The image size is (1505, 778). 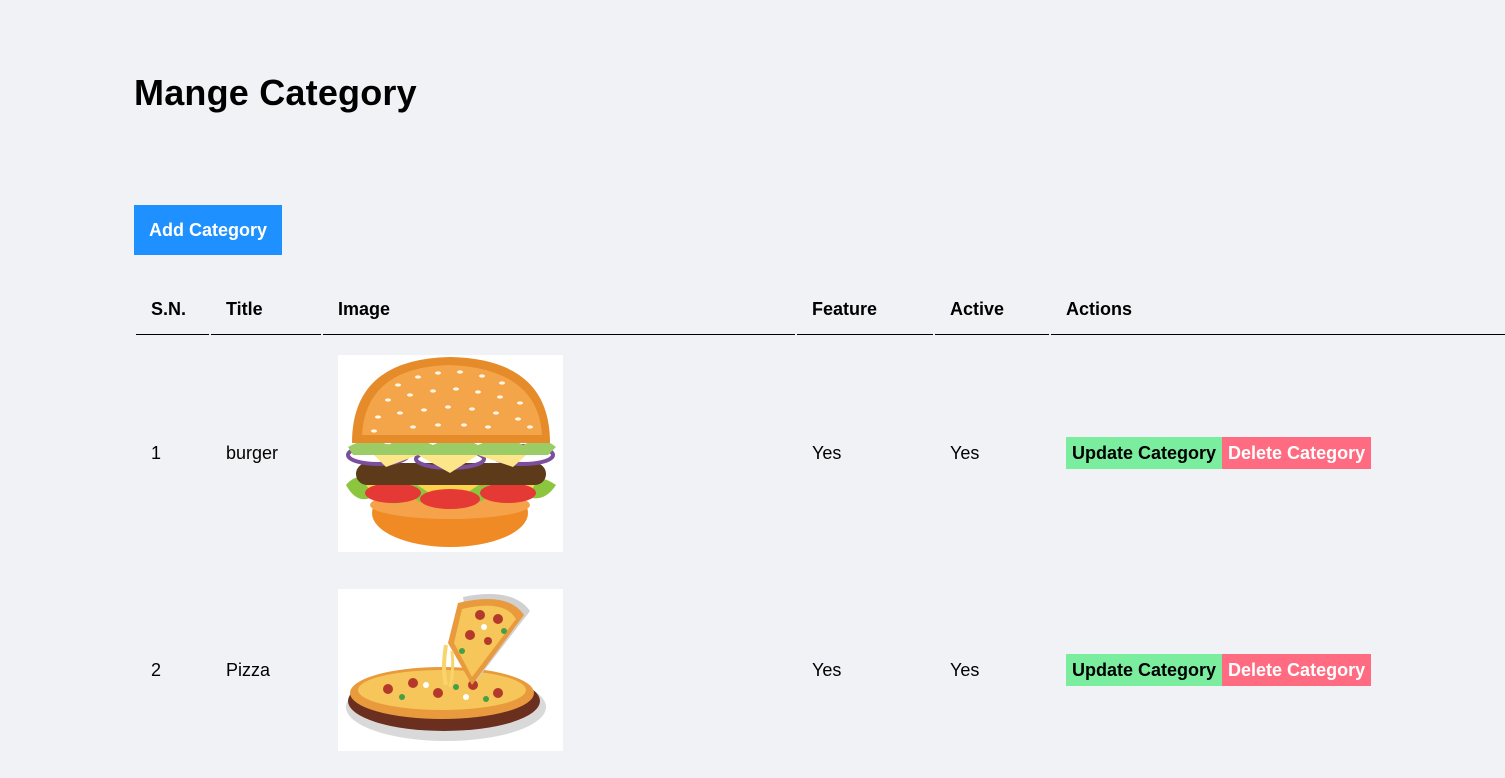 I want to click on table-header-row: S.N. Title Image Feature Active Actions, so click(x=820, y=310).